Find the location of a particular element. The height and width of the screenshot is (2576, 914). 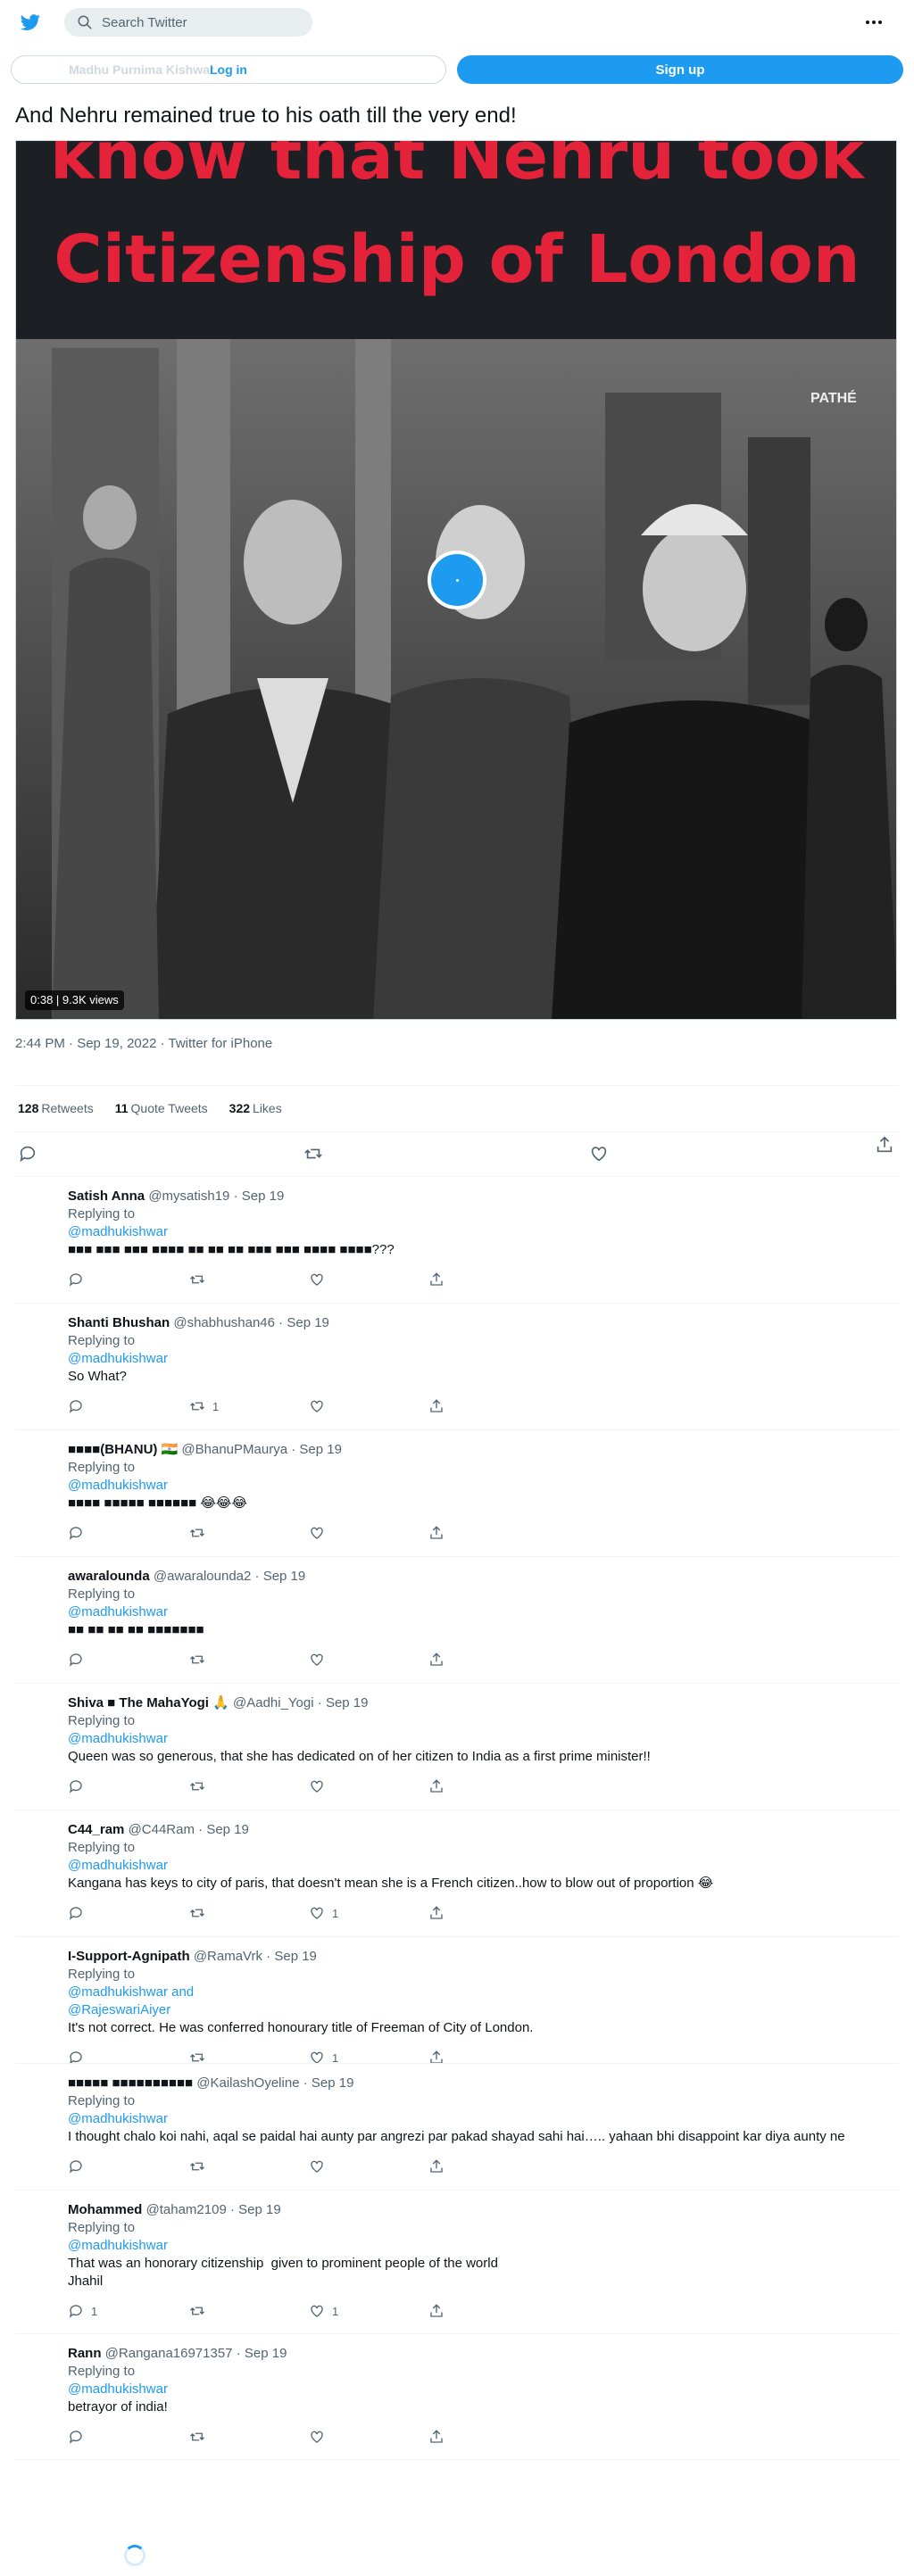

reply-author-name: awaralounda is located at coordinates (109, 1576).